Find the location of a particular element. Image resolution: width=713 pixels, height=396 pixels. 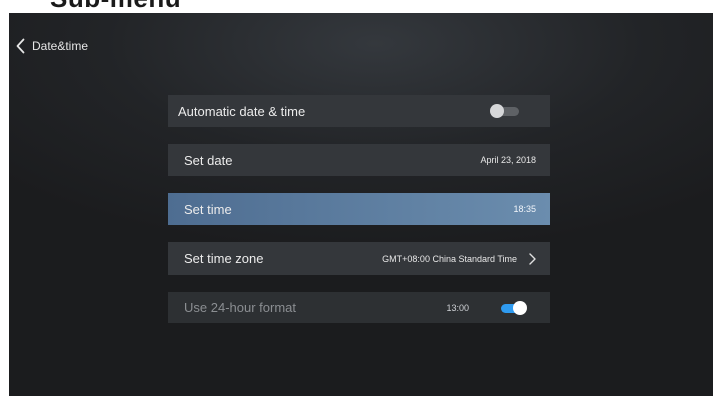

set-date-value: April 23, 2018 is located at coordinates (508, 160).